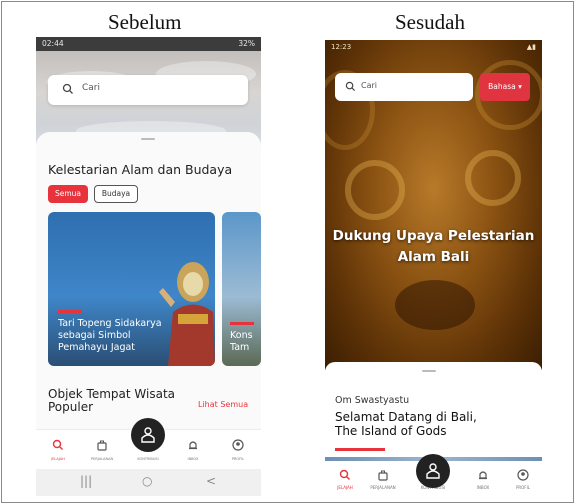  Describe the element at coordinates (68, 194) in the screenshot. I see `chip-semua: Semua` at that location.